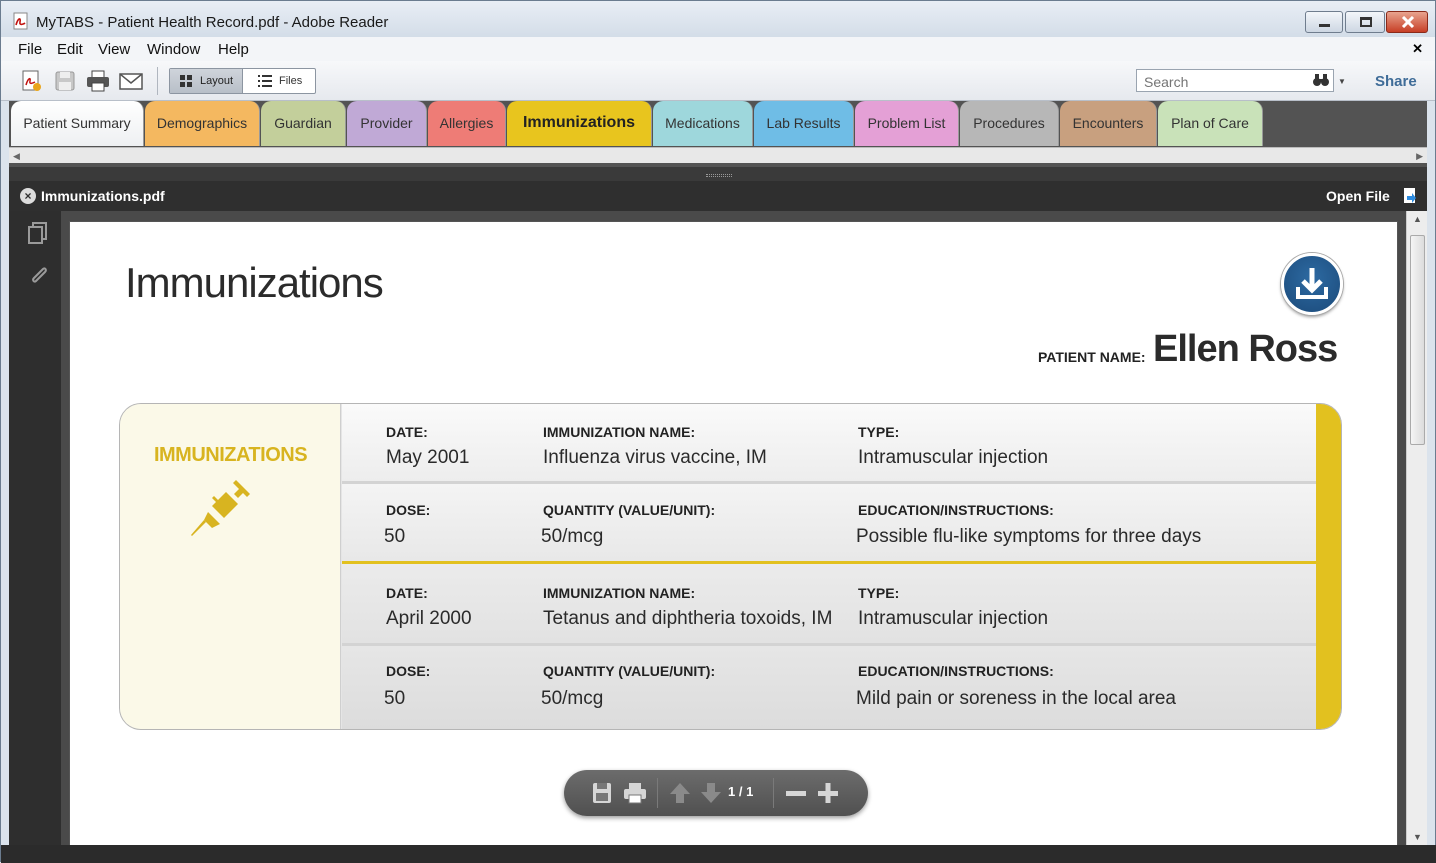  What do you see at coordinates (680, 793) in the screenshot?
I see `previous-page-icon` at bounding box center [680, 793].